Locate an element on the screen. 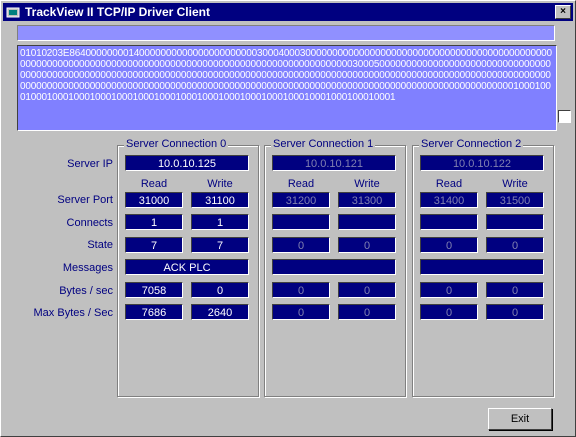 This screenshot has height=437, width=576. server-ip-field: 10.0.10.125 is located at coordinates (187, 163).